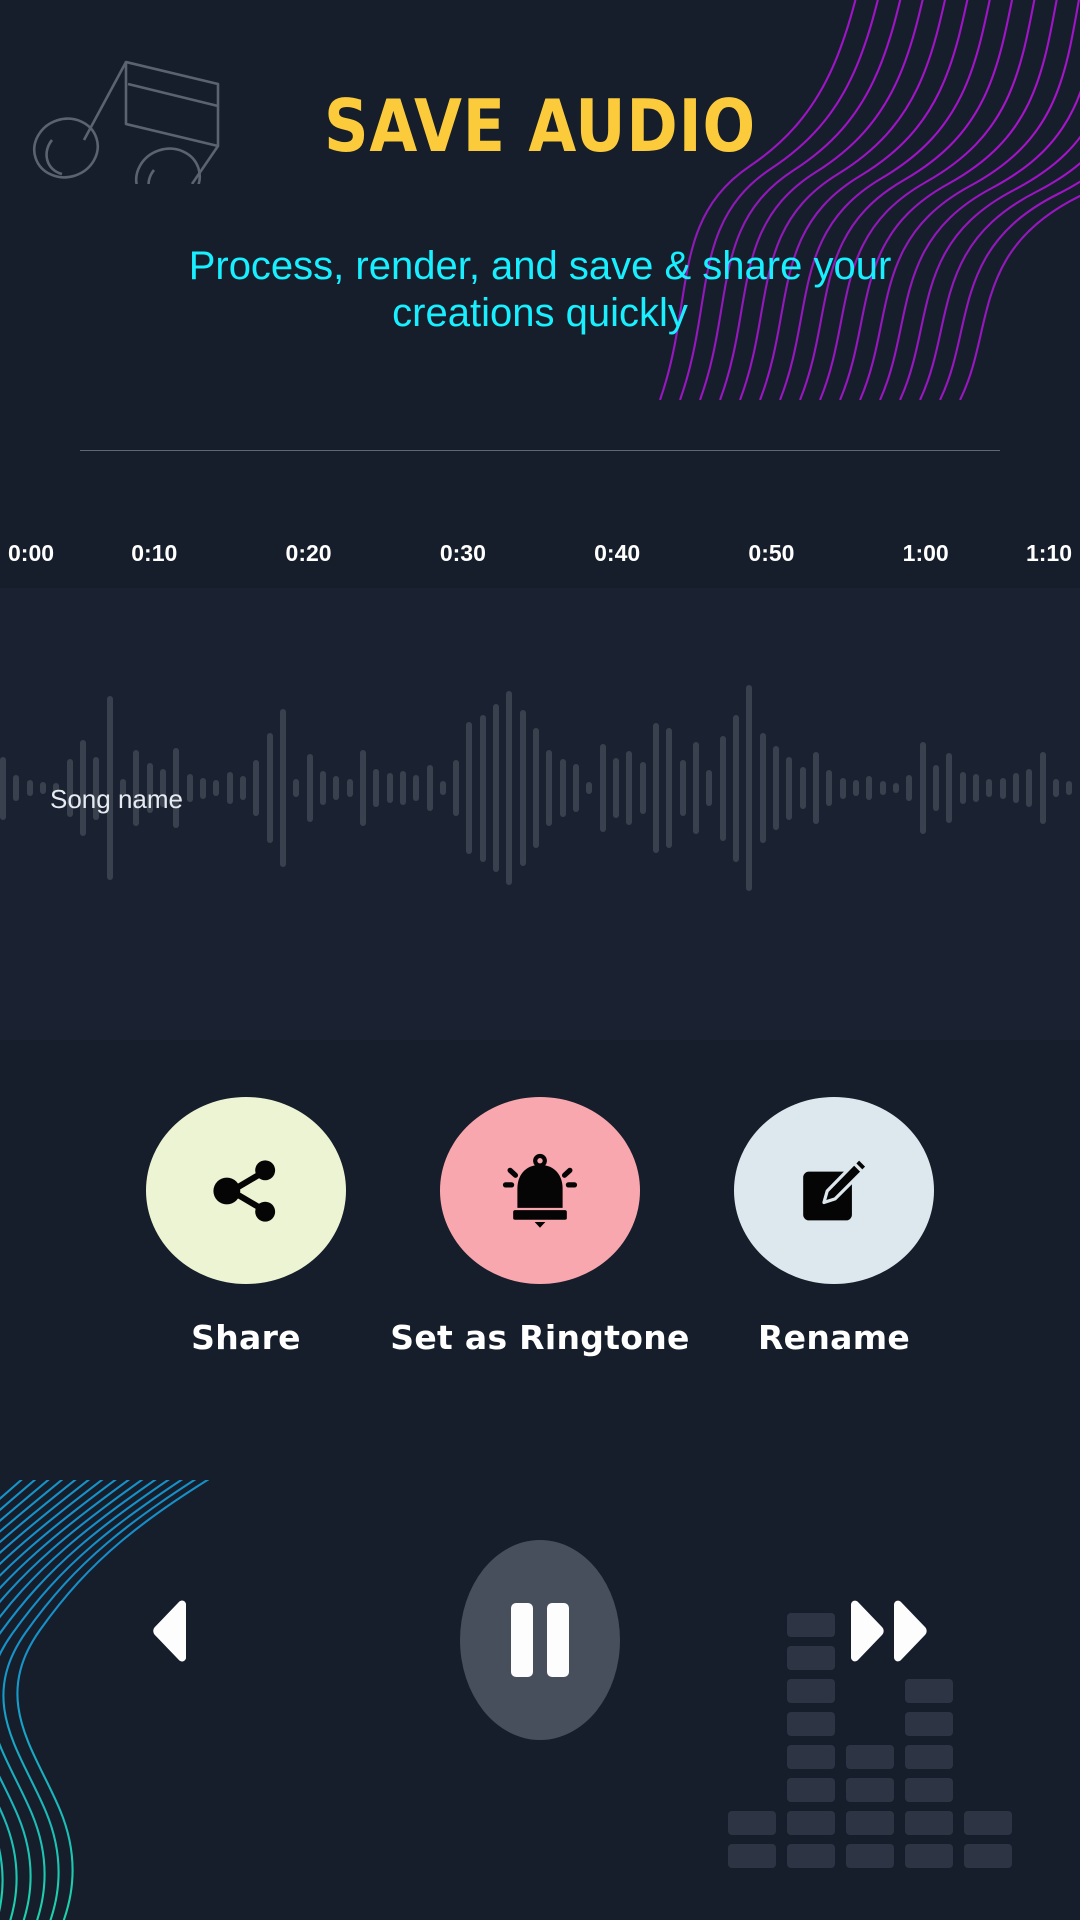 The height and width of the screenshot is (1920, 1080). I want to click on song-name-label: Song name, so click(116, 799).